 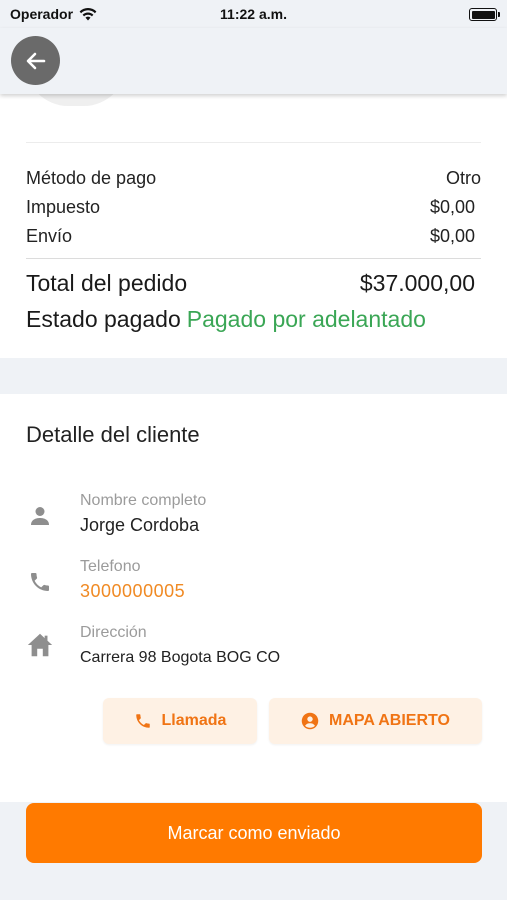 What do you see at coordinates (63, 207) in the screenshot?
I see `tax-label: Impuesto` at bounding box center [63, 207].